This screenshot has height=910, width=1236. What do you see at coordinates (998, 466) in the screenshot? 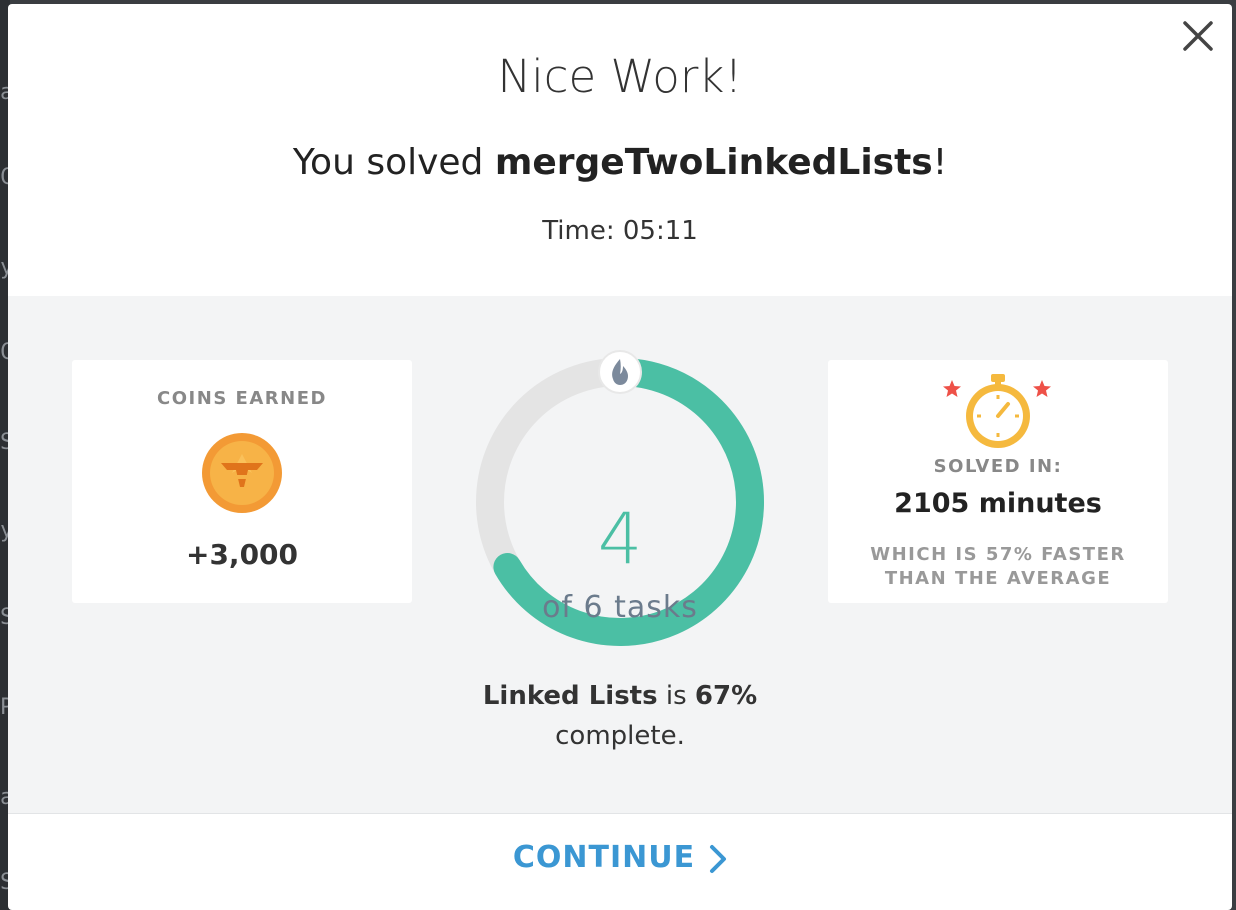
I see `solved-in-label: SOLVED IN:` at bounding box center [998, 466].